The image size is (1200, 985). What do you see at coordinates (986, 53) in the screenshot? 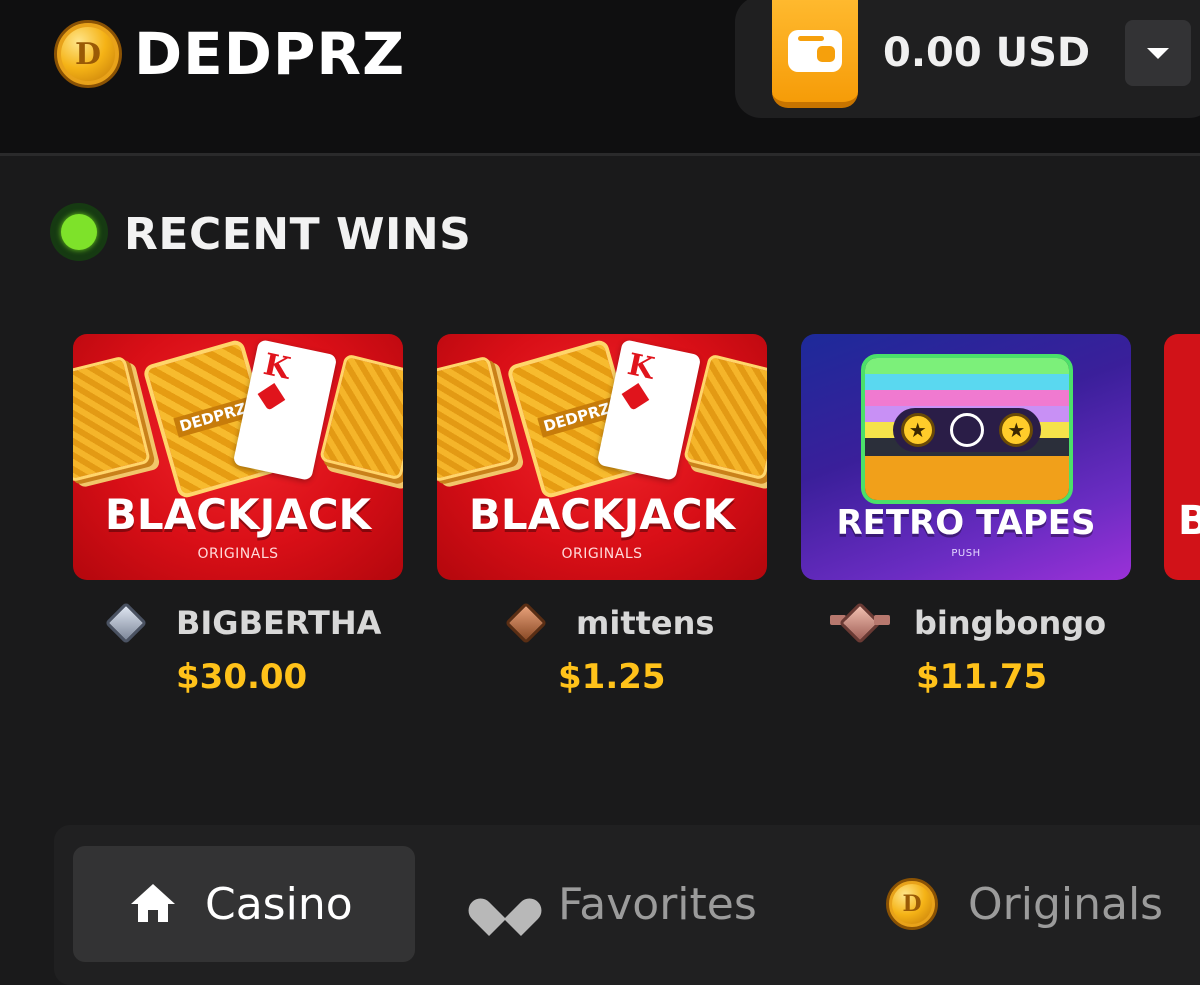
I see `balance-display: 0.00 USD` at bounding box center [986, 53].